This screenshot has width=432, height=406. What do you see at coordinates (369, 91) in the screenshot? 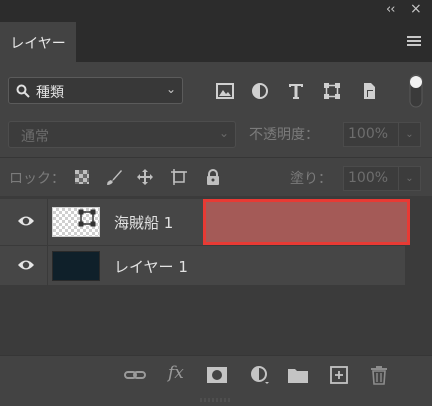
I see `smart-object-filter-icon` at bounding box center [369, 91].